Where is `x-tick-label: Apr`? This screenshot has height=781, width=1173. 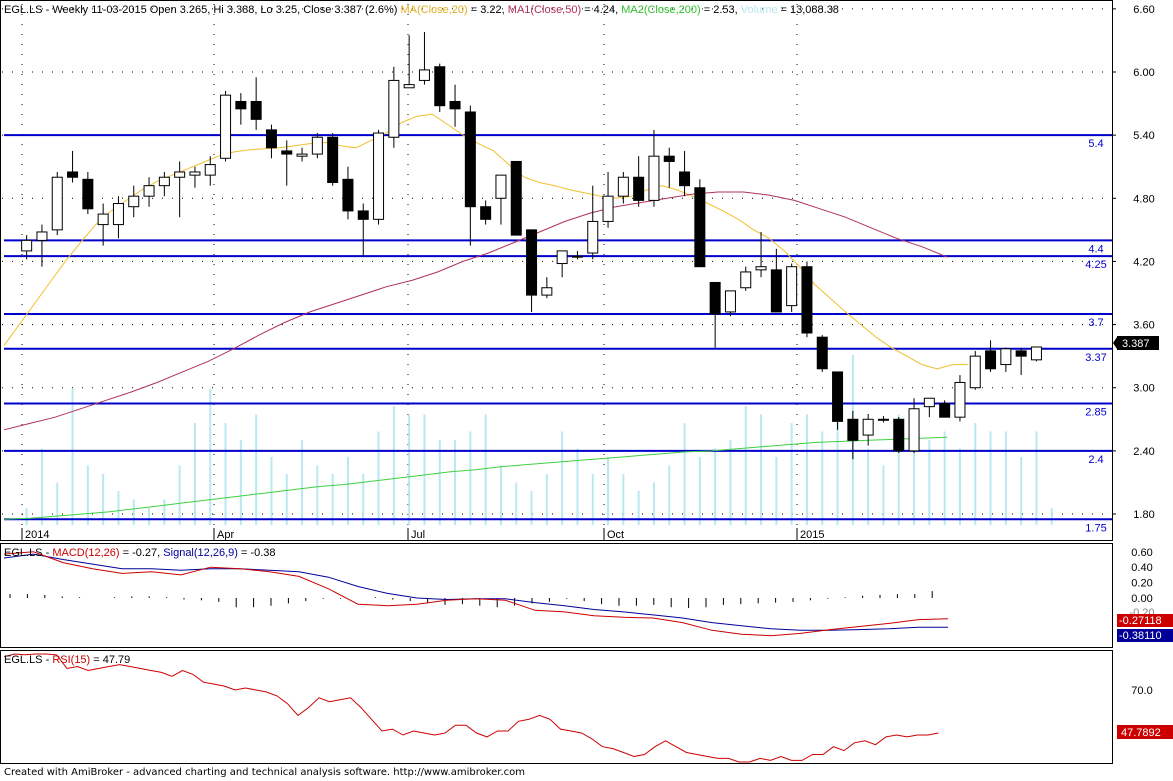
x-tick-label: Apr is located at coordinates (225, 535).